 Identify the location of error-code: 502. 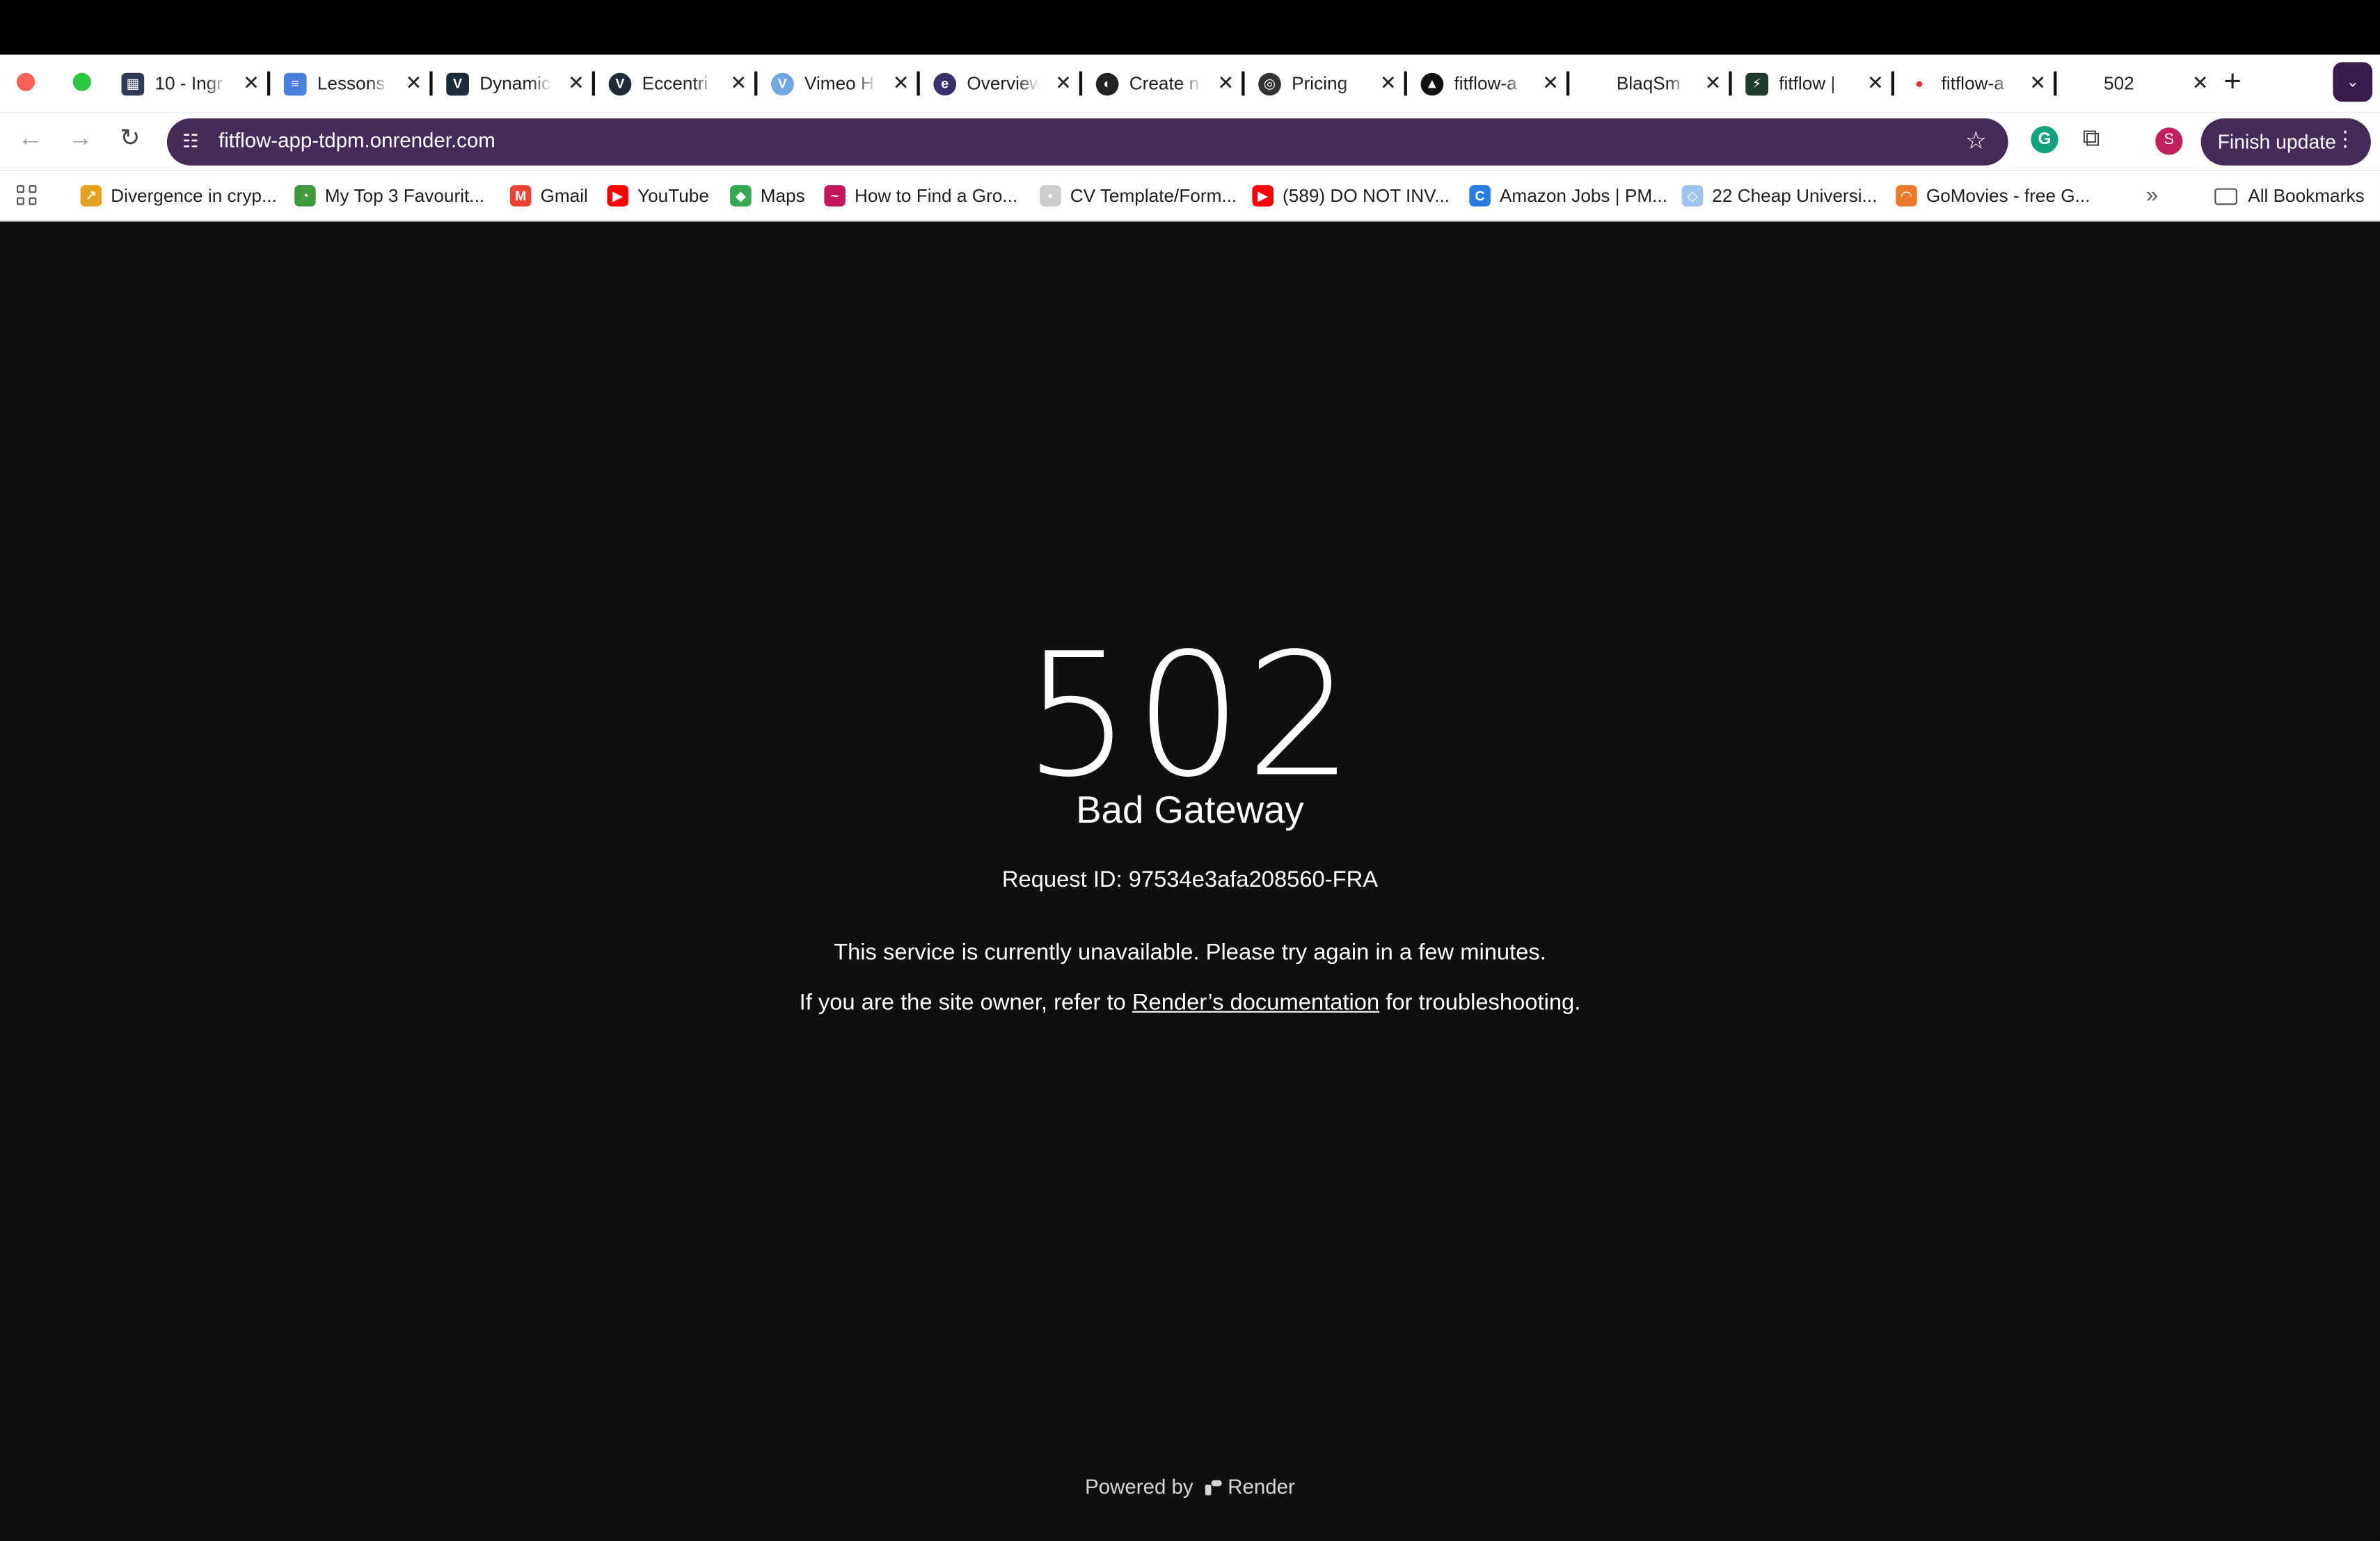
(1190, 716).